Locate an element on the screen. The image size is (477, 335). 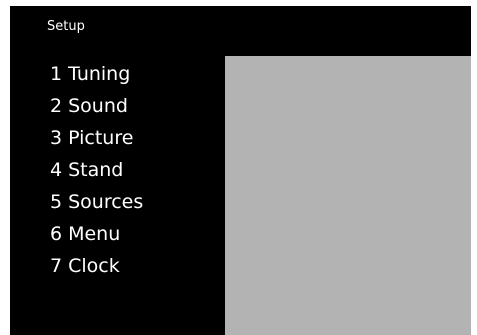
menu-item-menu: 6 Menu is located at coordinates (96, 238).